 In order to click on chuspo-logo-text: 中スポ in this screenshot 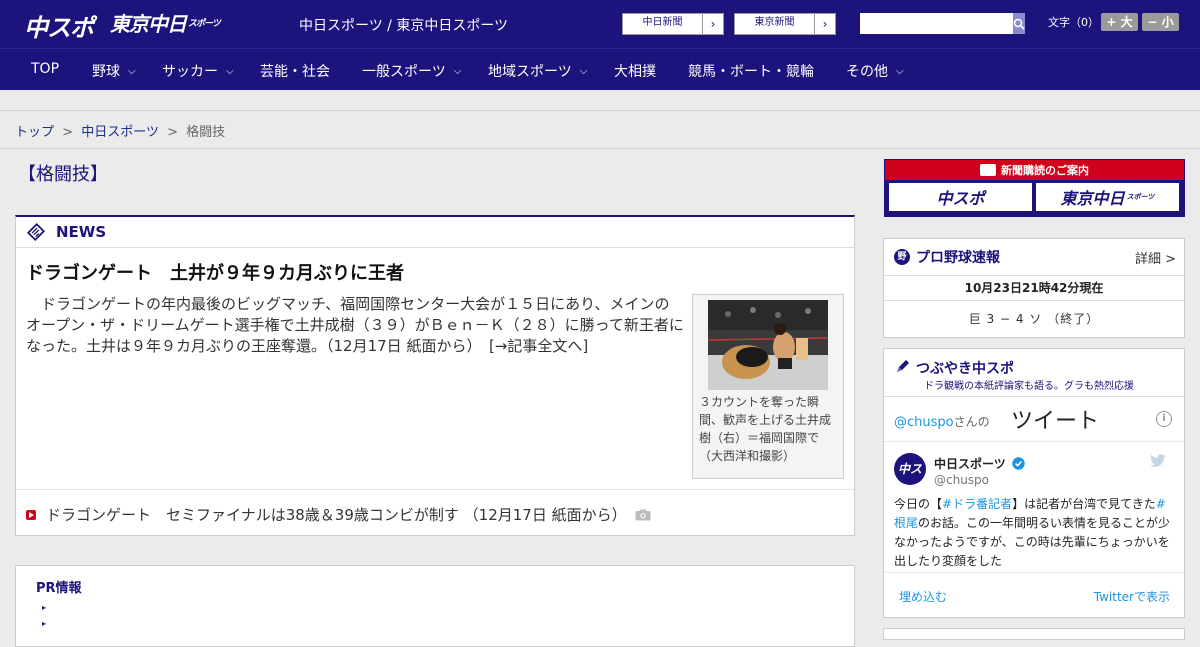, I will do `click(59, 28)`.